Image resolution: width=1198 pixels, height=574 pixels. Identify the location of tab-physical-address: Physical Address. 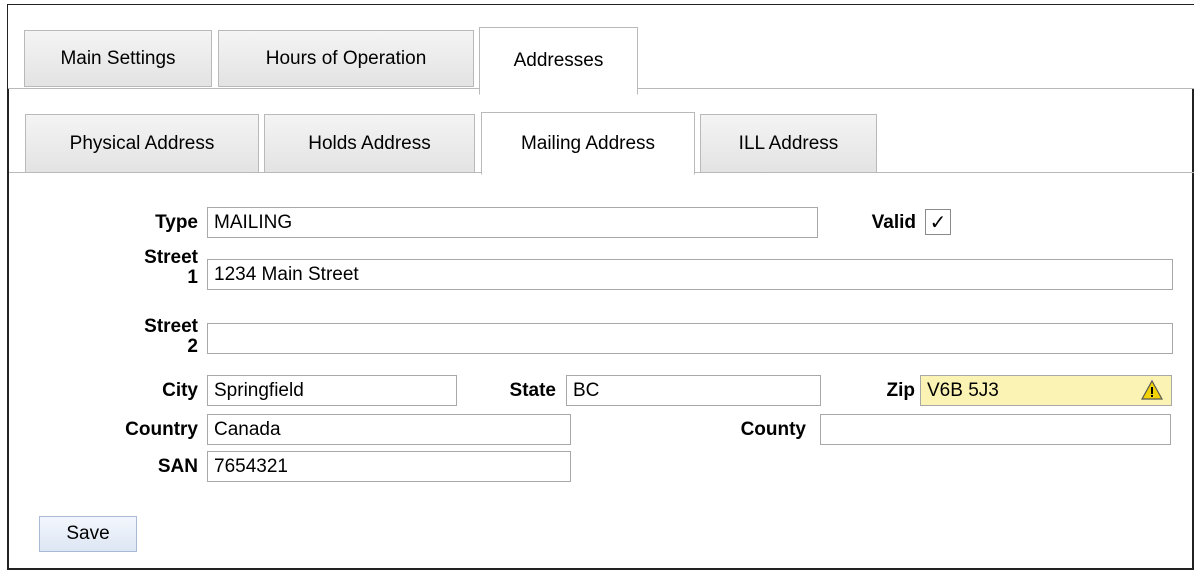
(142, 143).